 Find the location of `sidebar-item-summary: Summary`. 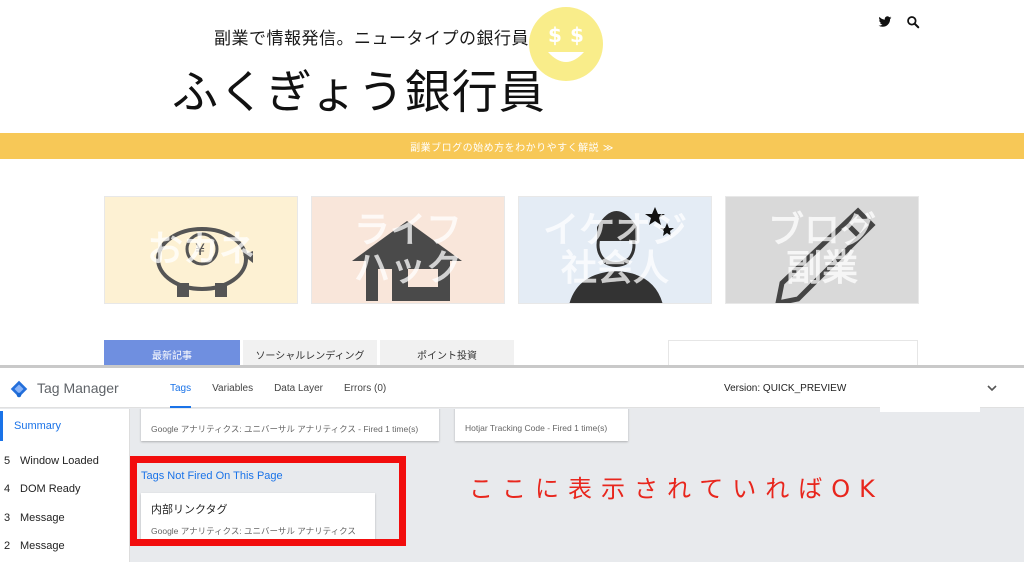

sidebar-item-summary: Summary is located at coordinates (64, 426).